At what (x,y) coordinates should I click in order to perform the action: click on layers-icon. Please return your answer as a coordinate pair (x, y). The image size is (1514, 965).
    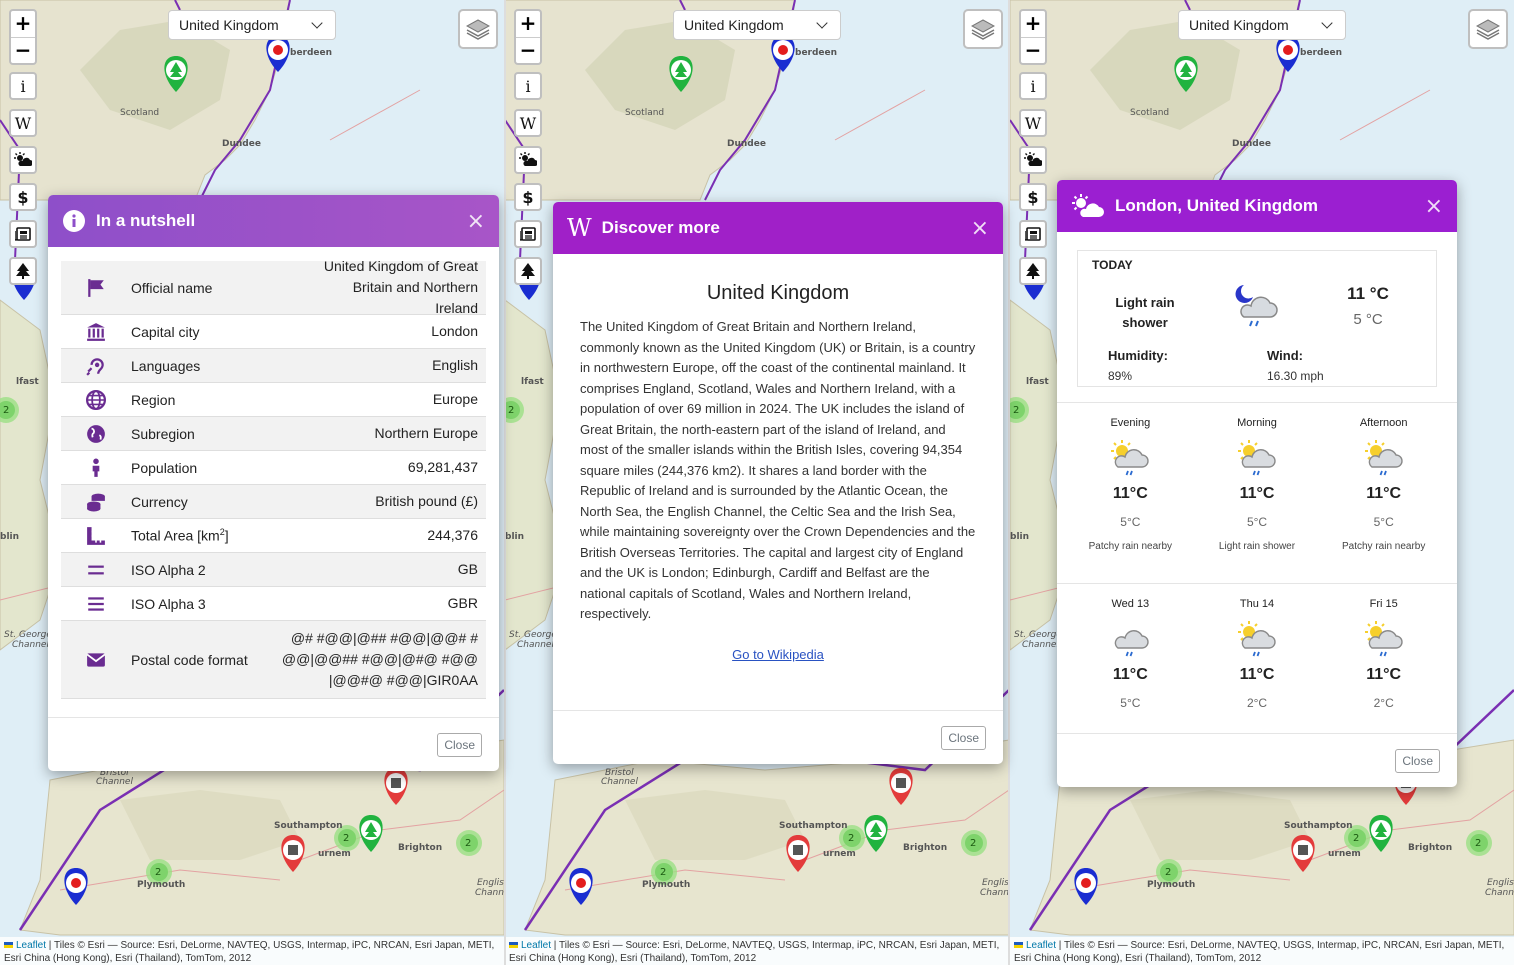
    Looking at the image, I should click on (1488, 29).